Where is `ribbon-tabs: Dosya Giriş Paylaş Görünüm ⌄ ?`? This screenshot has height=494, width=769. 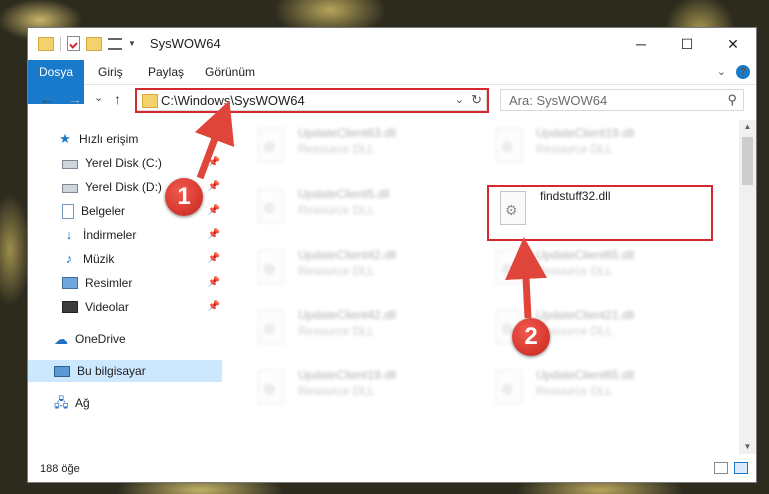
ribbon-tabs: Dosya Giriş Paylaş Görünüm ⌄ ? is located at coordinates (392, 82).